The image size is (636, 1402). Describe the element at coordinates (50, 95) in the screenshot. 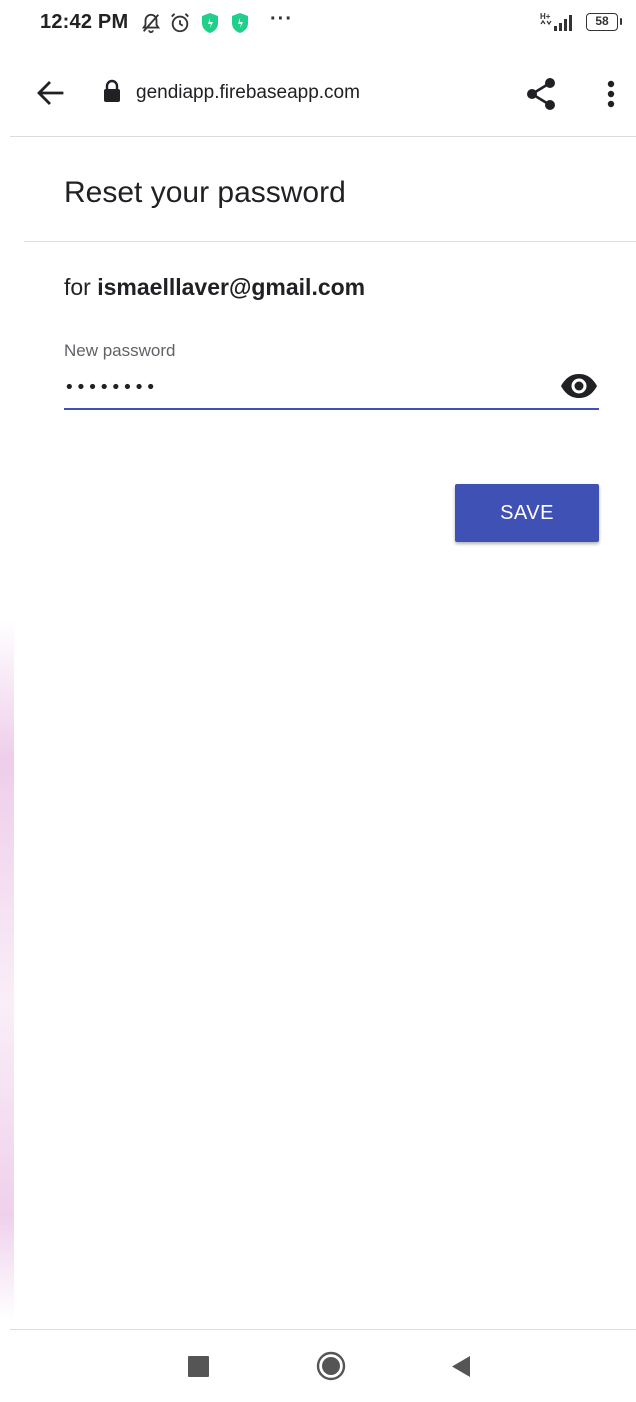

I see `arrow-back-icon` at that location.